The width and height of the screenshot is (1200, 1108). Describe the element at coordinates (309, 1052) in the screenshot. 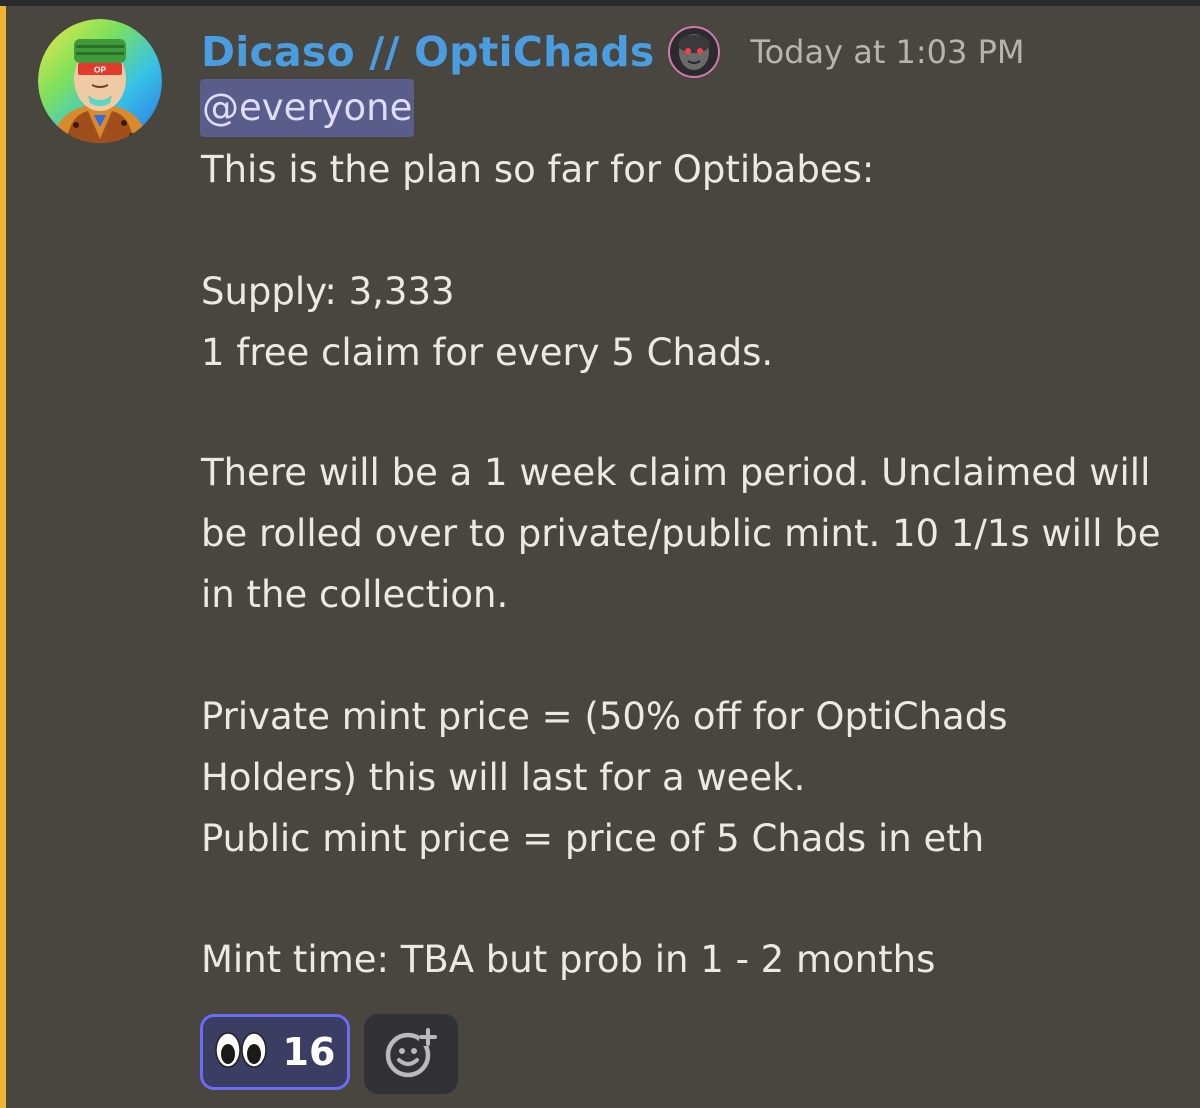

I see `reaction-count: 16` at that location.